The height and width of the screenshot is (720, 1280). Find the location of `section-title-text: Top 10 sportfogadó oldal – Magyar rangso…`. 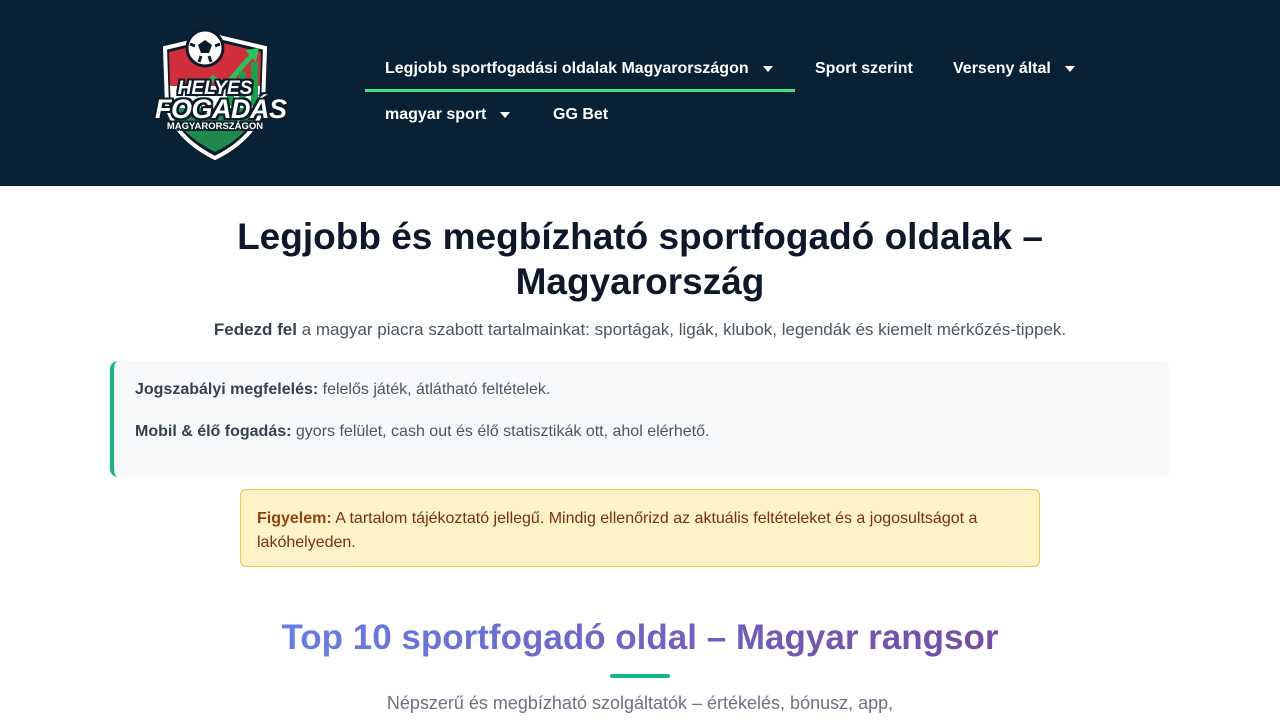

section-title-text: Top 10 sportfogadó oldal – Magyar rangso… is located at coordinates (640, 637).